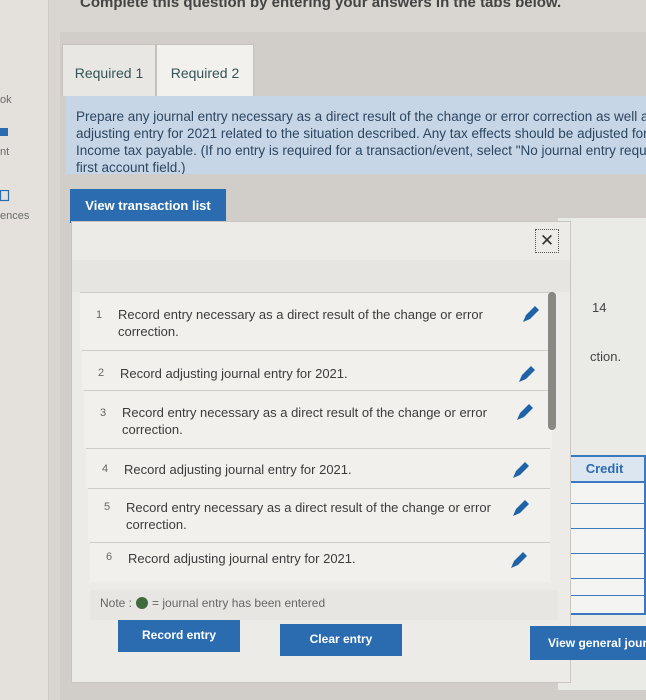  I want to click on transaction-number: 6, so click(109, 557).